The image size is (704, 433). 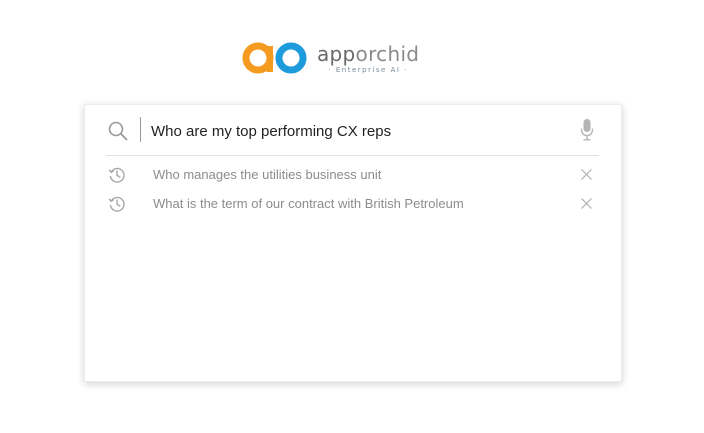 I want to click on brand-name-prefix: app, so click(x=336, y=53).